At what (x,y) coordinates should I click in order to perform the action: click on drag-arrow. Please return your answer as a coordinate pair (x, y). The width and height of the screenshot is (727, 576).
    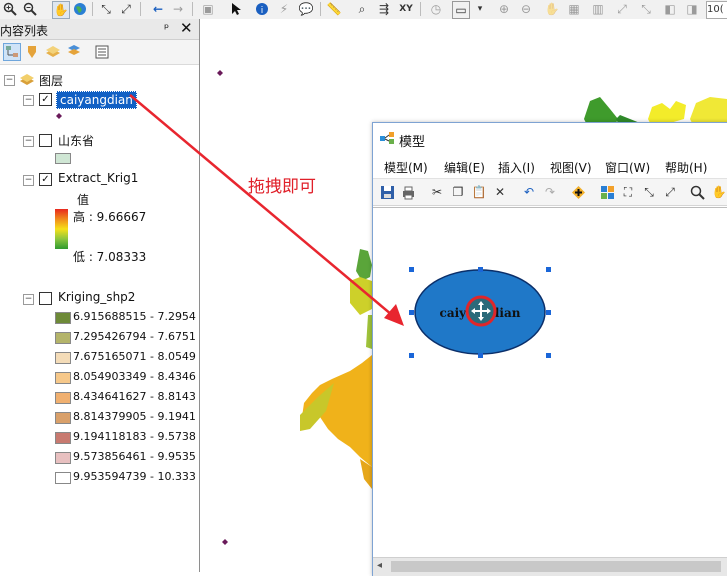
    Looking at the image, I should click on (264, 207).